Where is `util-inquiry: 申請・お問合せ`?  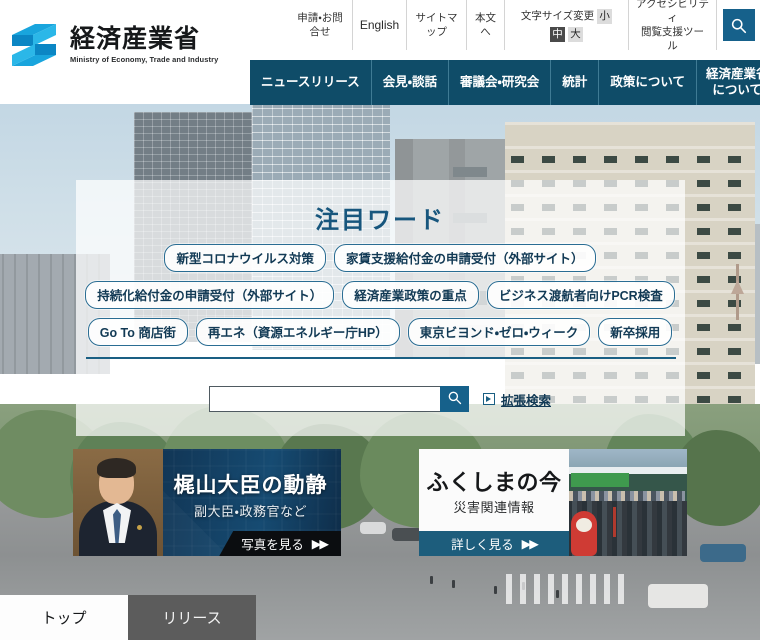 util-inquiry: 申請・お問合せ is located at coordinates (320, 25).